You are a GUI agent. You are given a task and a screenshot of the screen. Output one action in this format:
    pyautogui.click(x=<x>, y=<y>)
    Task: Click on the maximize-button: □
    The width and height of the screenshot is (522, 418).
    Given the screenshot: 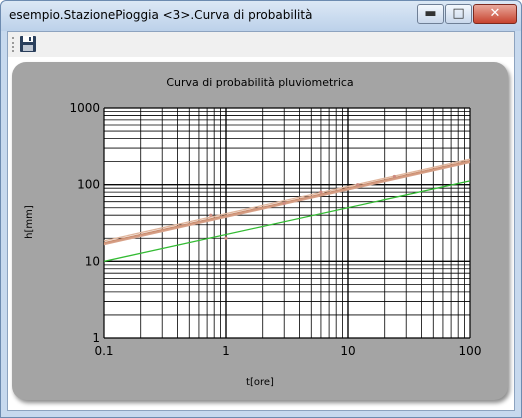 What is the action you would take?
    pyautogui.click(x=458, y=14)
    